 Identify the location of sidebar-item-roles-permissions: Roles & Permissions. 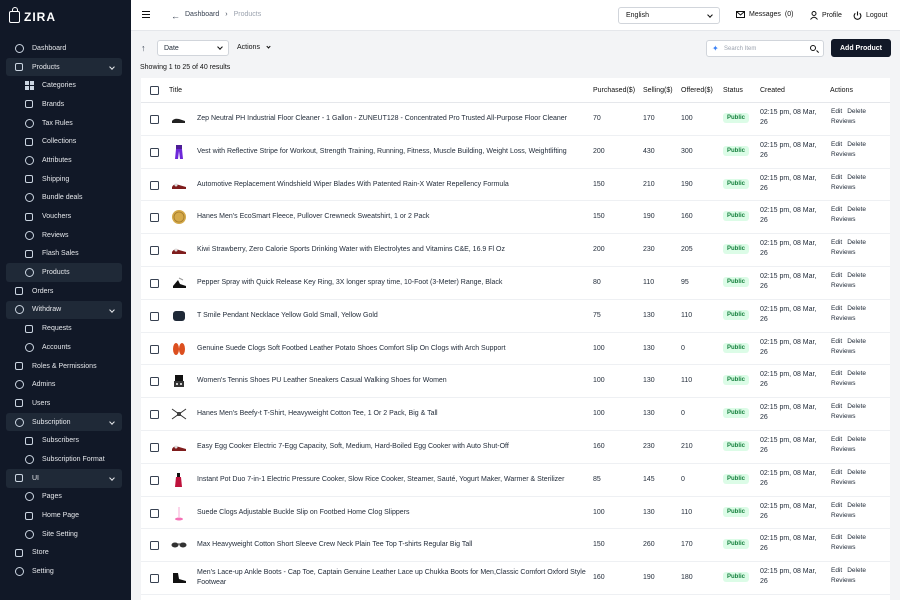
(64, 366).